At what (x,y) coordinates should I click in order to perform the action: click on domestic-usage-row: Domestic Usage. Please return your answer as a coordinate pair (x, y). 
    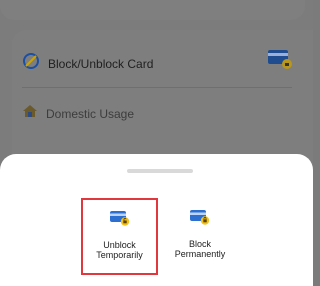
    Looking at the image, I should click on (78, 113).